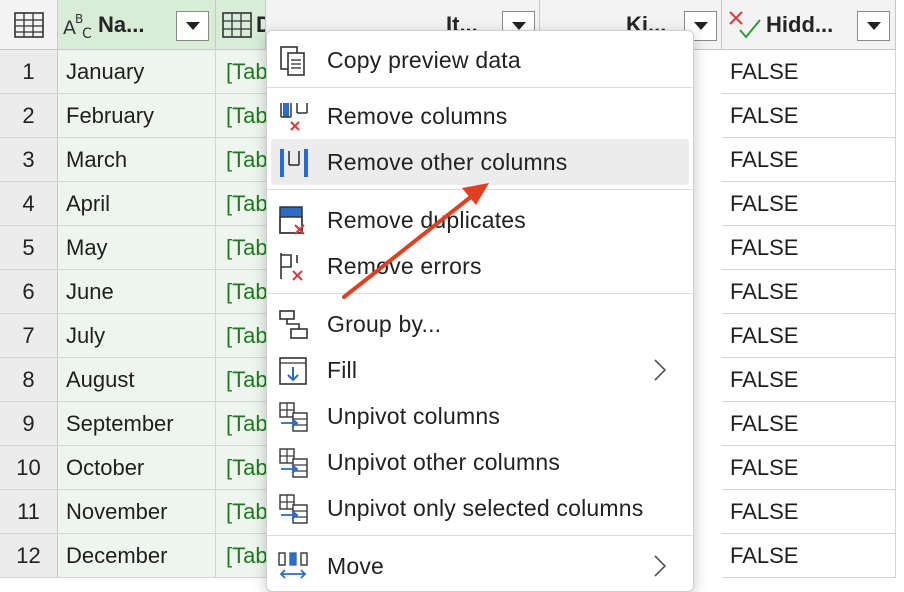 This screenshot has height=592, width=904. I want to click on menu-item-label: Fill, so click(342, 370).